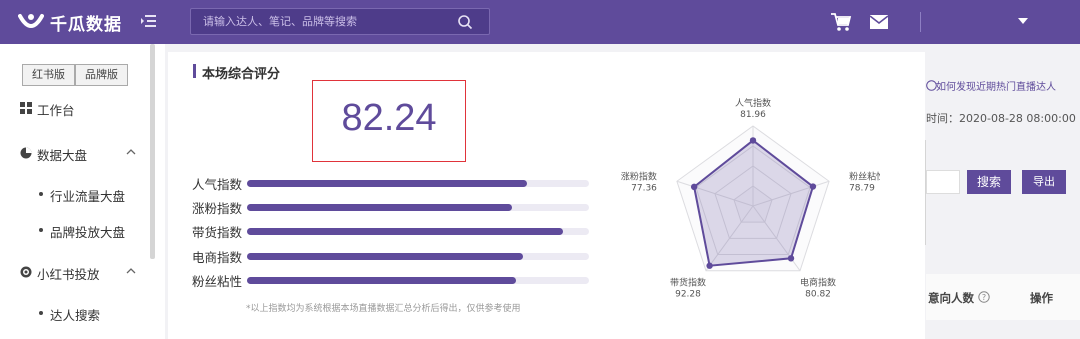 This screenshot has height=339, width=1080. I want to click on question-circle-icon: ?, so click(984, 297).